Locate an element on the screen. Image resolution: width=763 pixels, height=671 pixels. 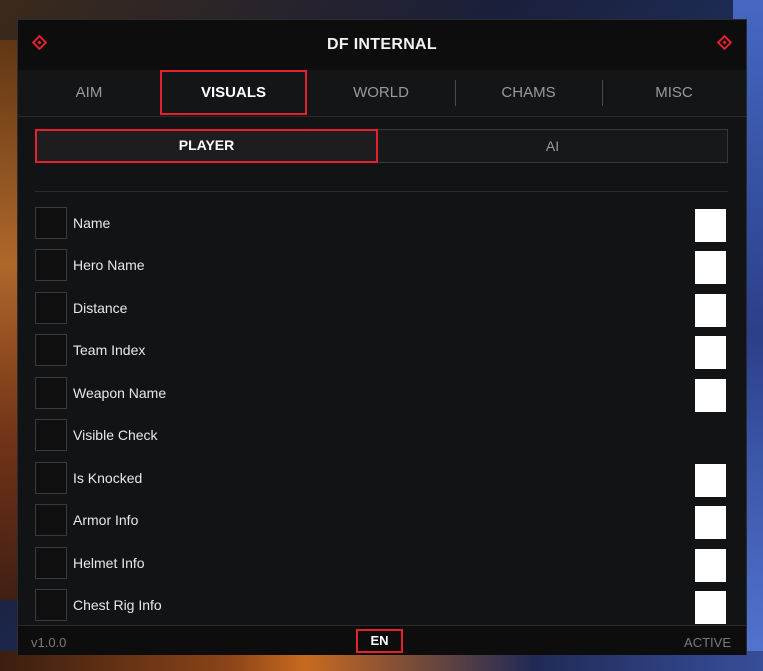
option-row-hero-name: Hero Name is located at coordinates (381, 266).